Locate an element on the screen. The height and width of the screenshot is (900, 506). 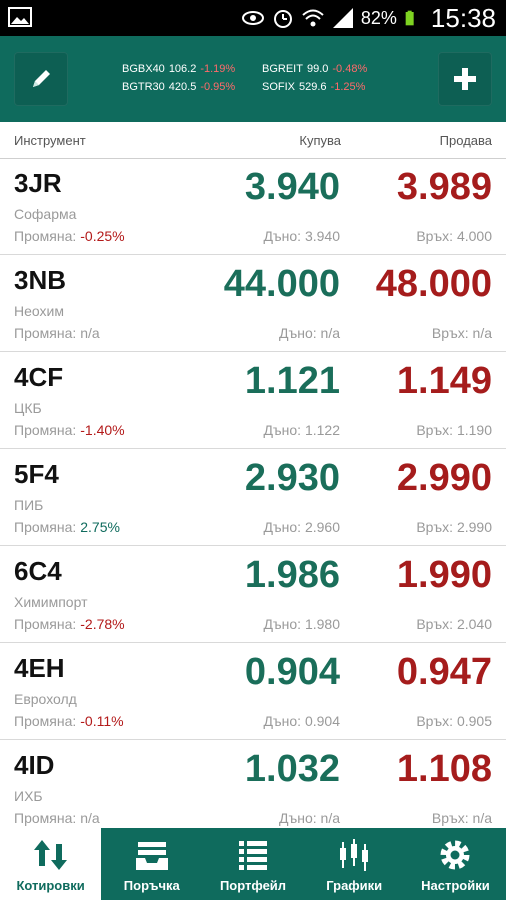
instrument-symbol: 3JR is located at coordinates (38, 183).